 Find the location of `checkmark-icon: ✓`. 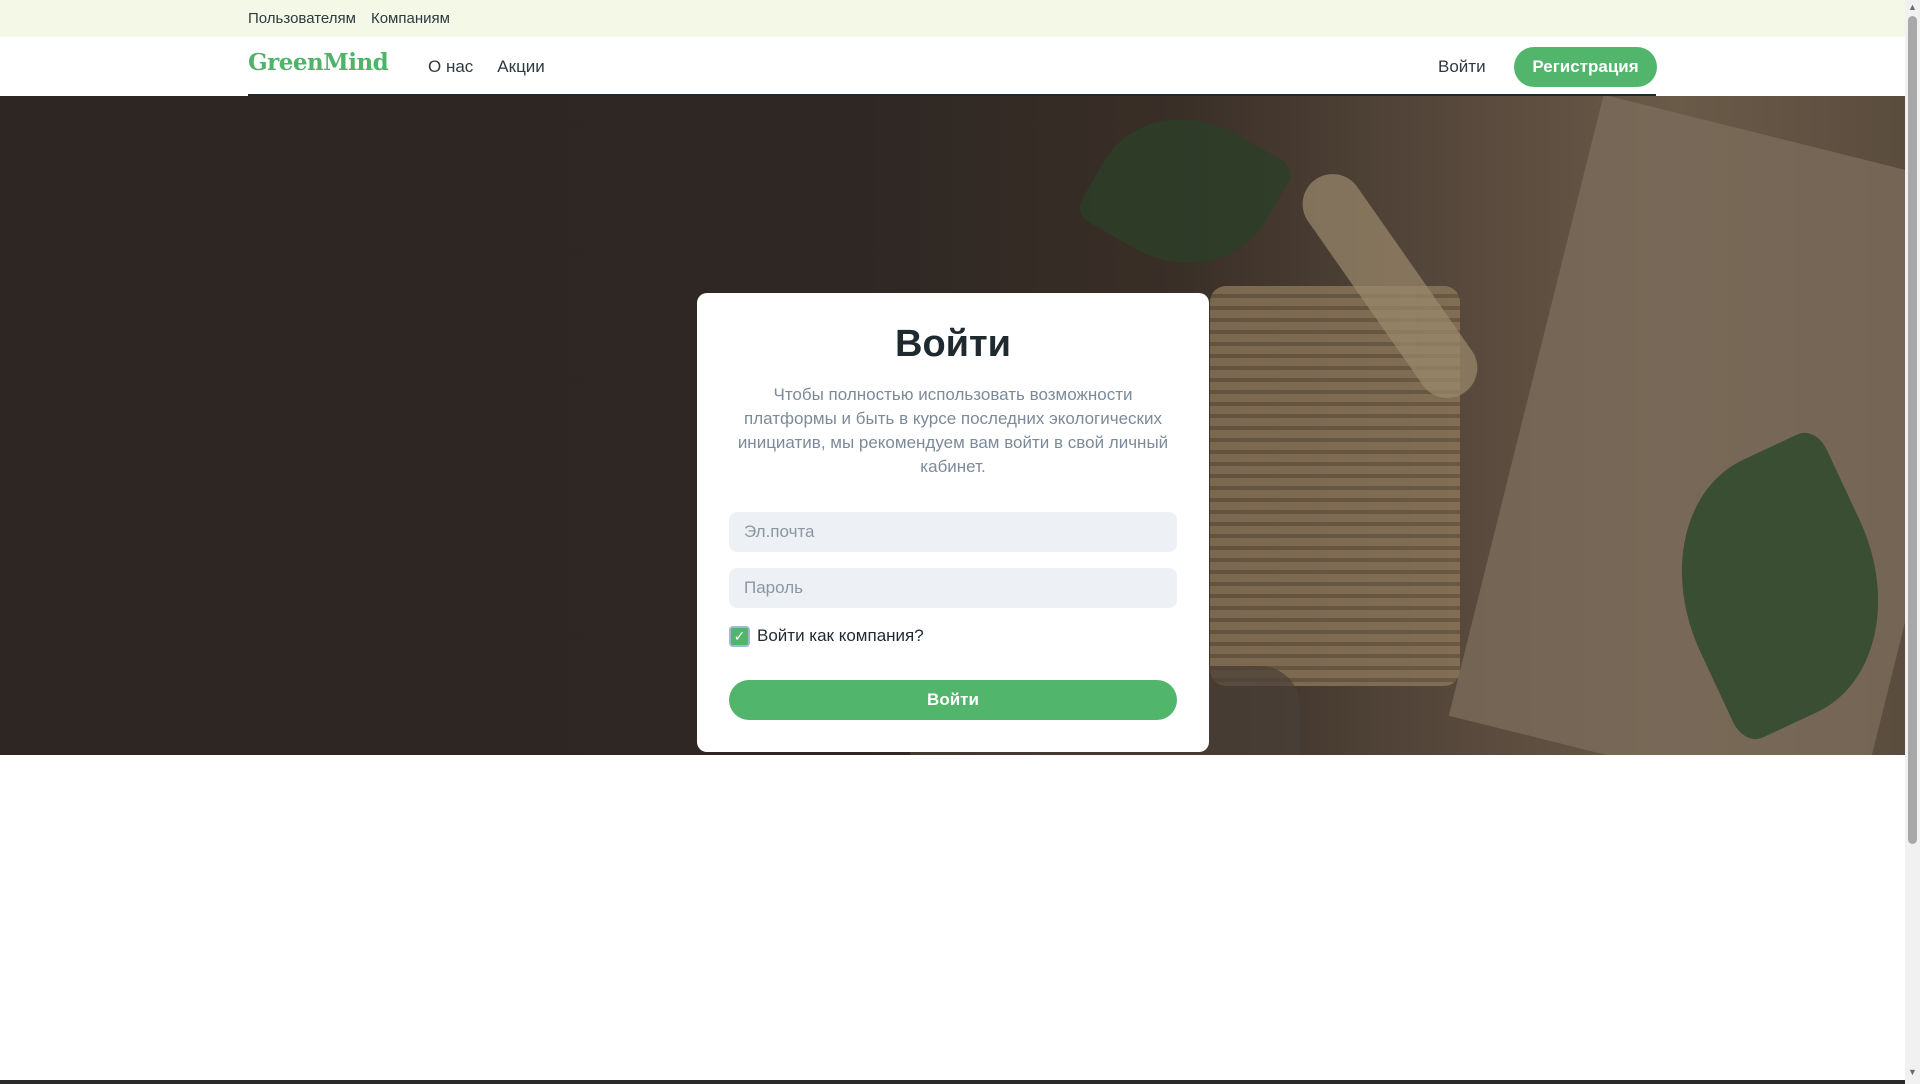

checkmark-icon: ✓ is located at coordinates (739, 636).